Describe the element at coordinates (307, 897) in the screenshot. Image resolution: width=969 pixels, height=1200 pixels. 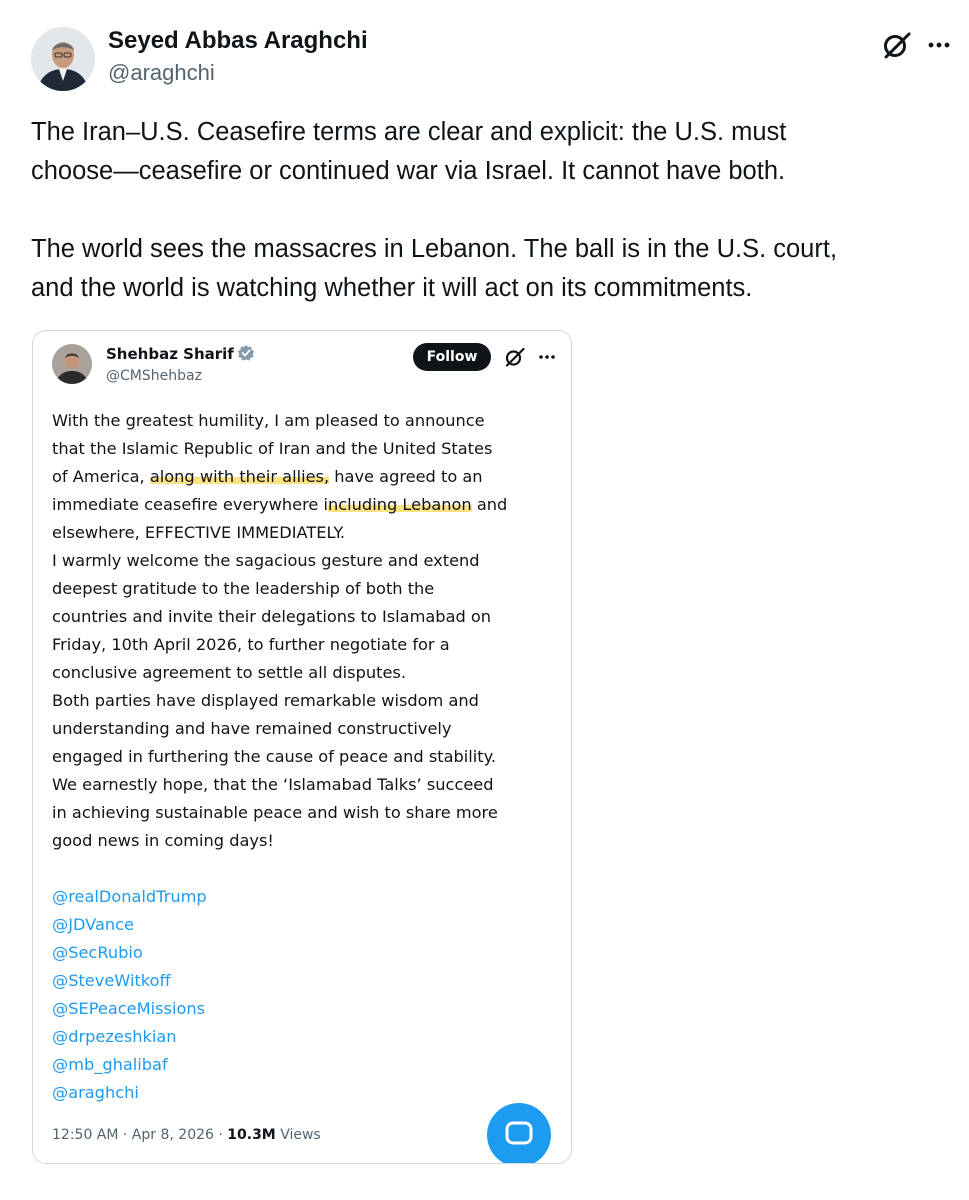
I see `mention-link: @realDonaldTrump` at that location.